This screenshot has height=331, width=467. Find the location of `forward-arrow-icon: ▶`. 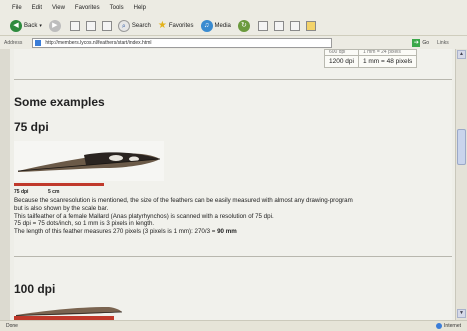

forward-arrow-icon: ▶ is located at coordinates (54, 25).